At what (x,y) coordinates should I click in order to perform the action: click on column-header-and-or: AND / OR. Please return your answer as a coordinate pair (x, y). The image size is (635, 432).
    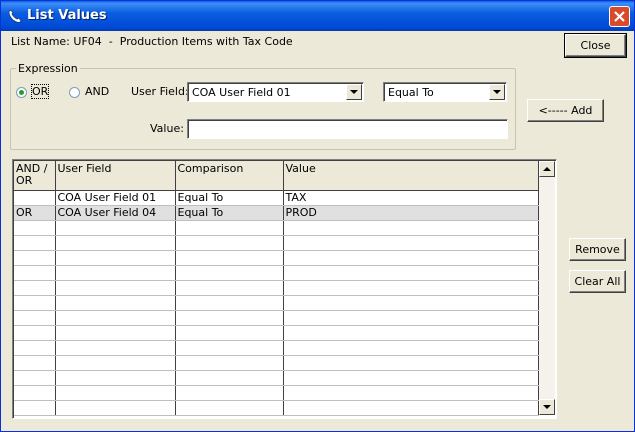
    Looking at the image, I should click on (35, 176).